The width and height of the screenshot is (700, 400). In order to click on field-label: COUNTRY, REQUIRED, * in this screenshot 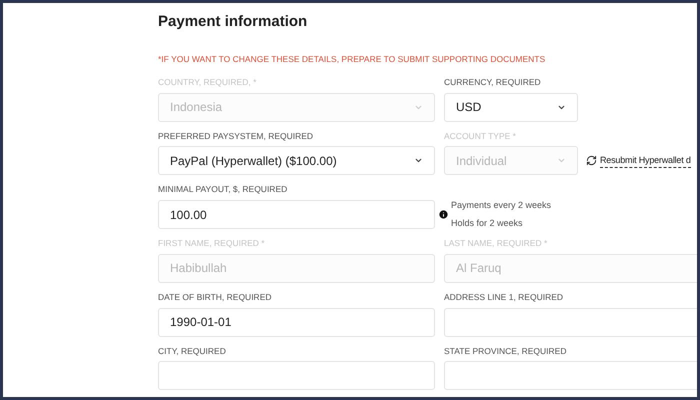, I will do `click(208, 82)`.